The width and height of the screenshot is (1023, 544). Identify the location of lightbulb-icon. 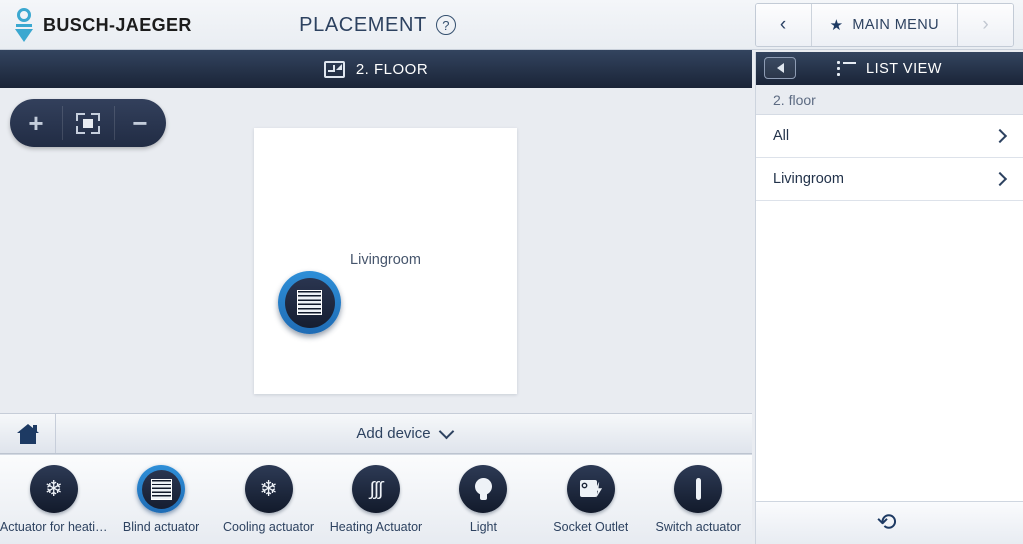
(483, 489).